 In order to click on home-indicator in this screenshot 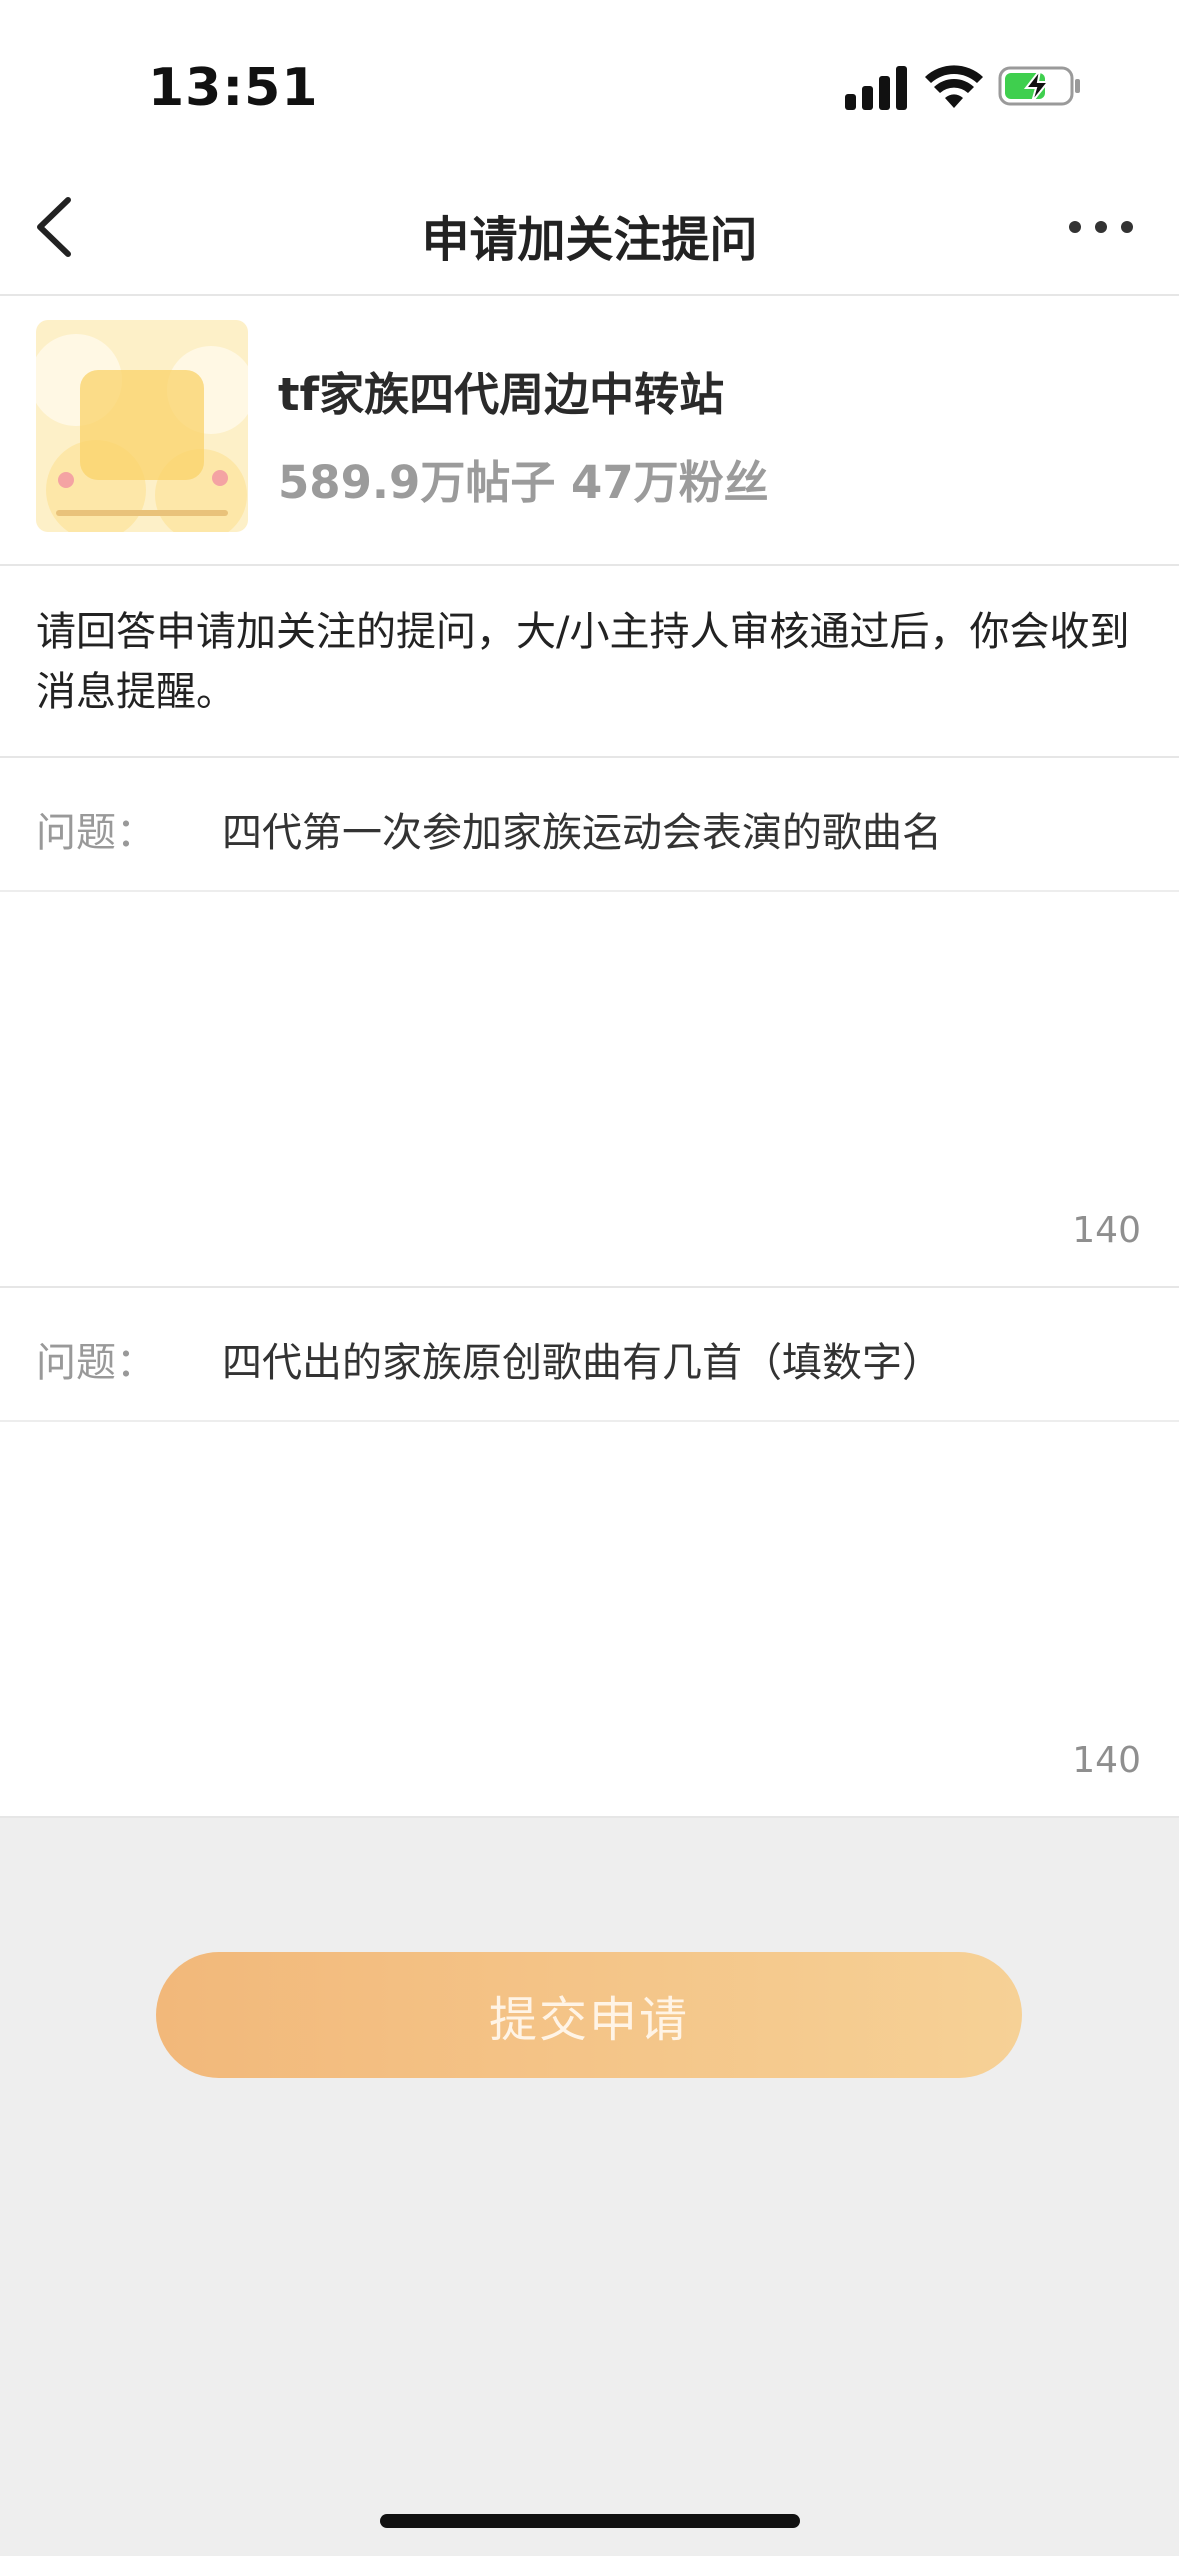, I will do `click(590, 2521)`.